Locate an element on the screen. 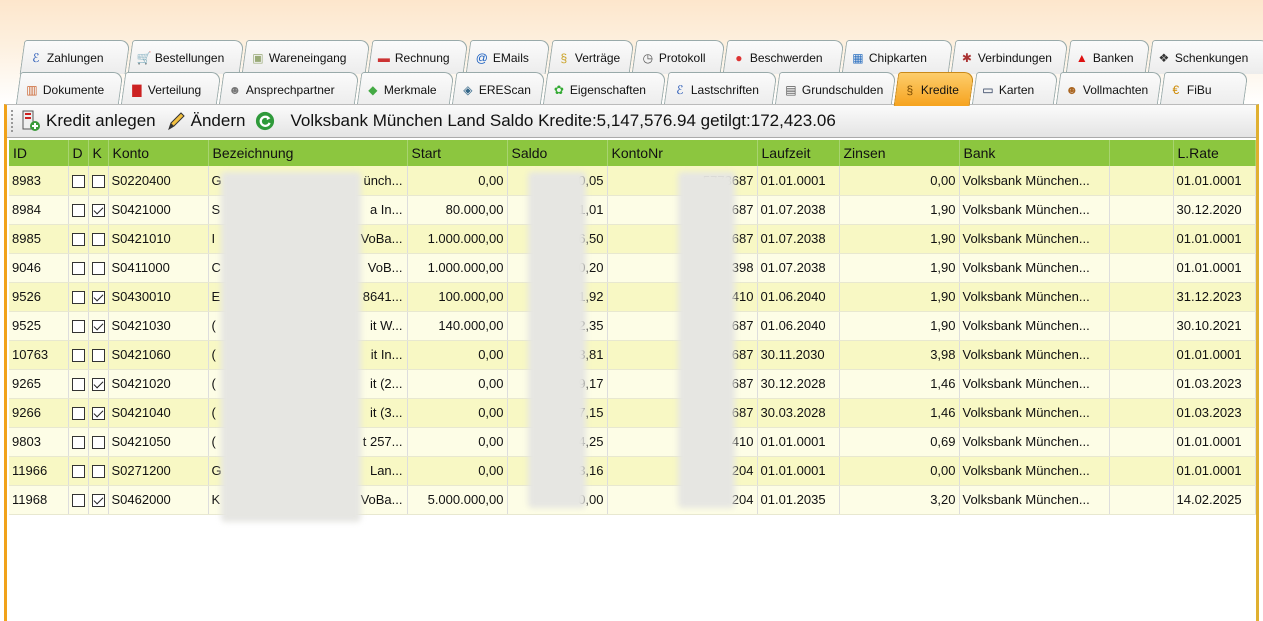  bezeichnung-start: S is located at coordinates (216, 209).